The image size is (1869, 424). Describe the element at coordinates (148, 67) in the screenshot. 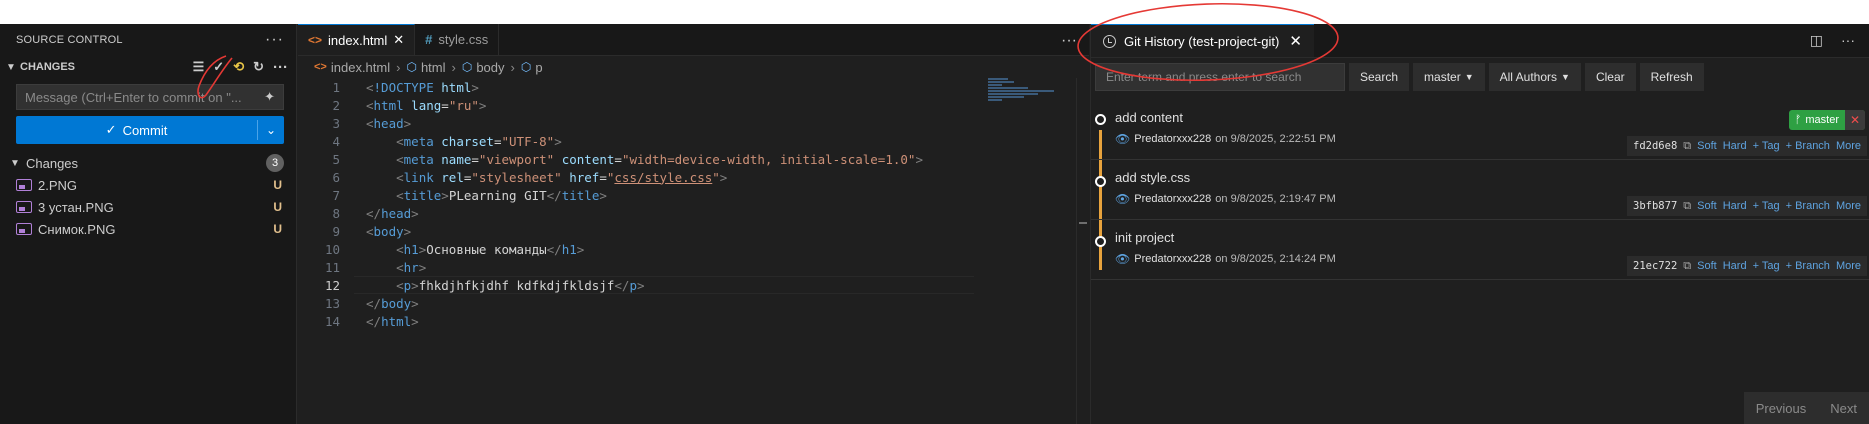

I see `changes-section-header: ▼ CHANGES ☰ ✓ ⟲ ↻ ···` at that location.